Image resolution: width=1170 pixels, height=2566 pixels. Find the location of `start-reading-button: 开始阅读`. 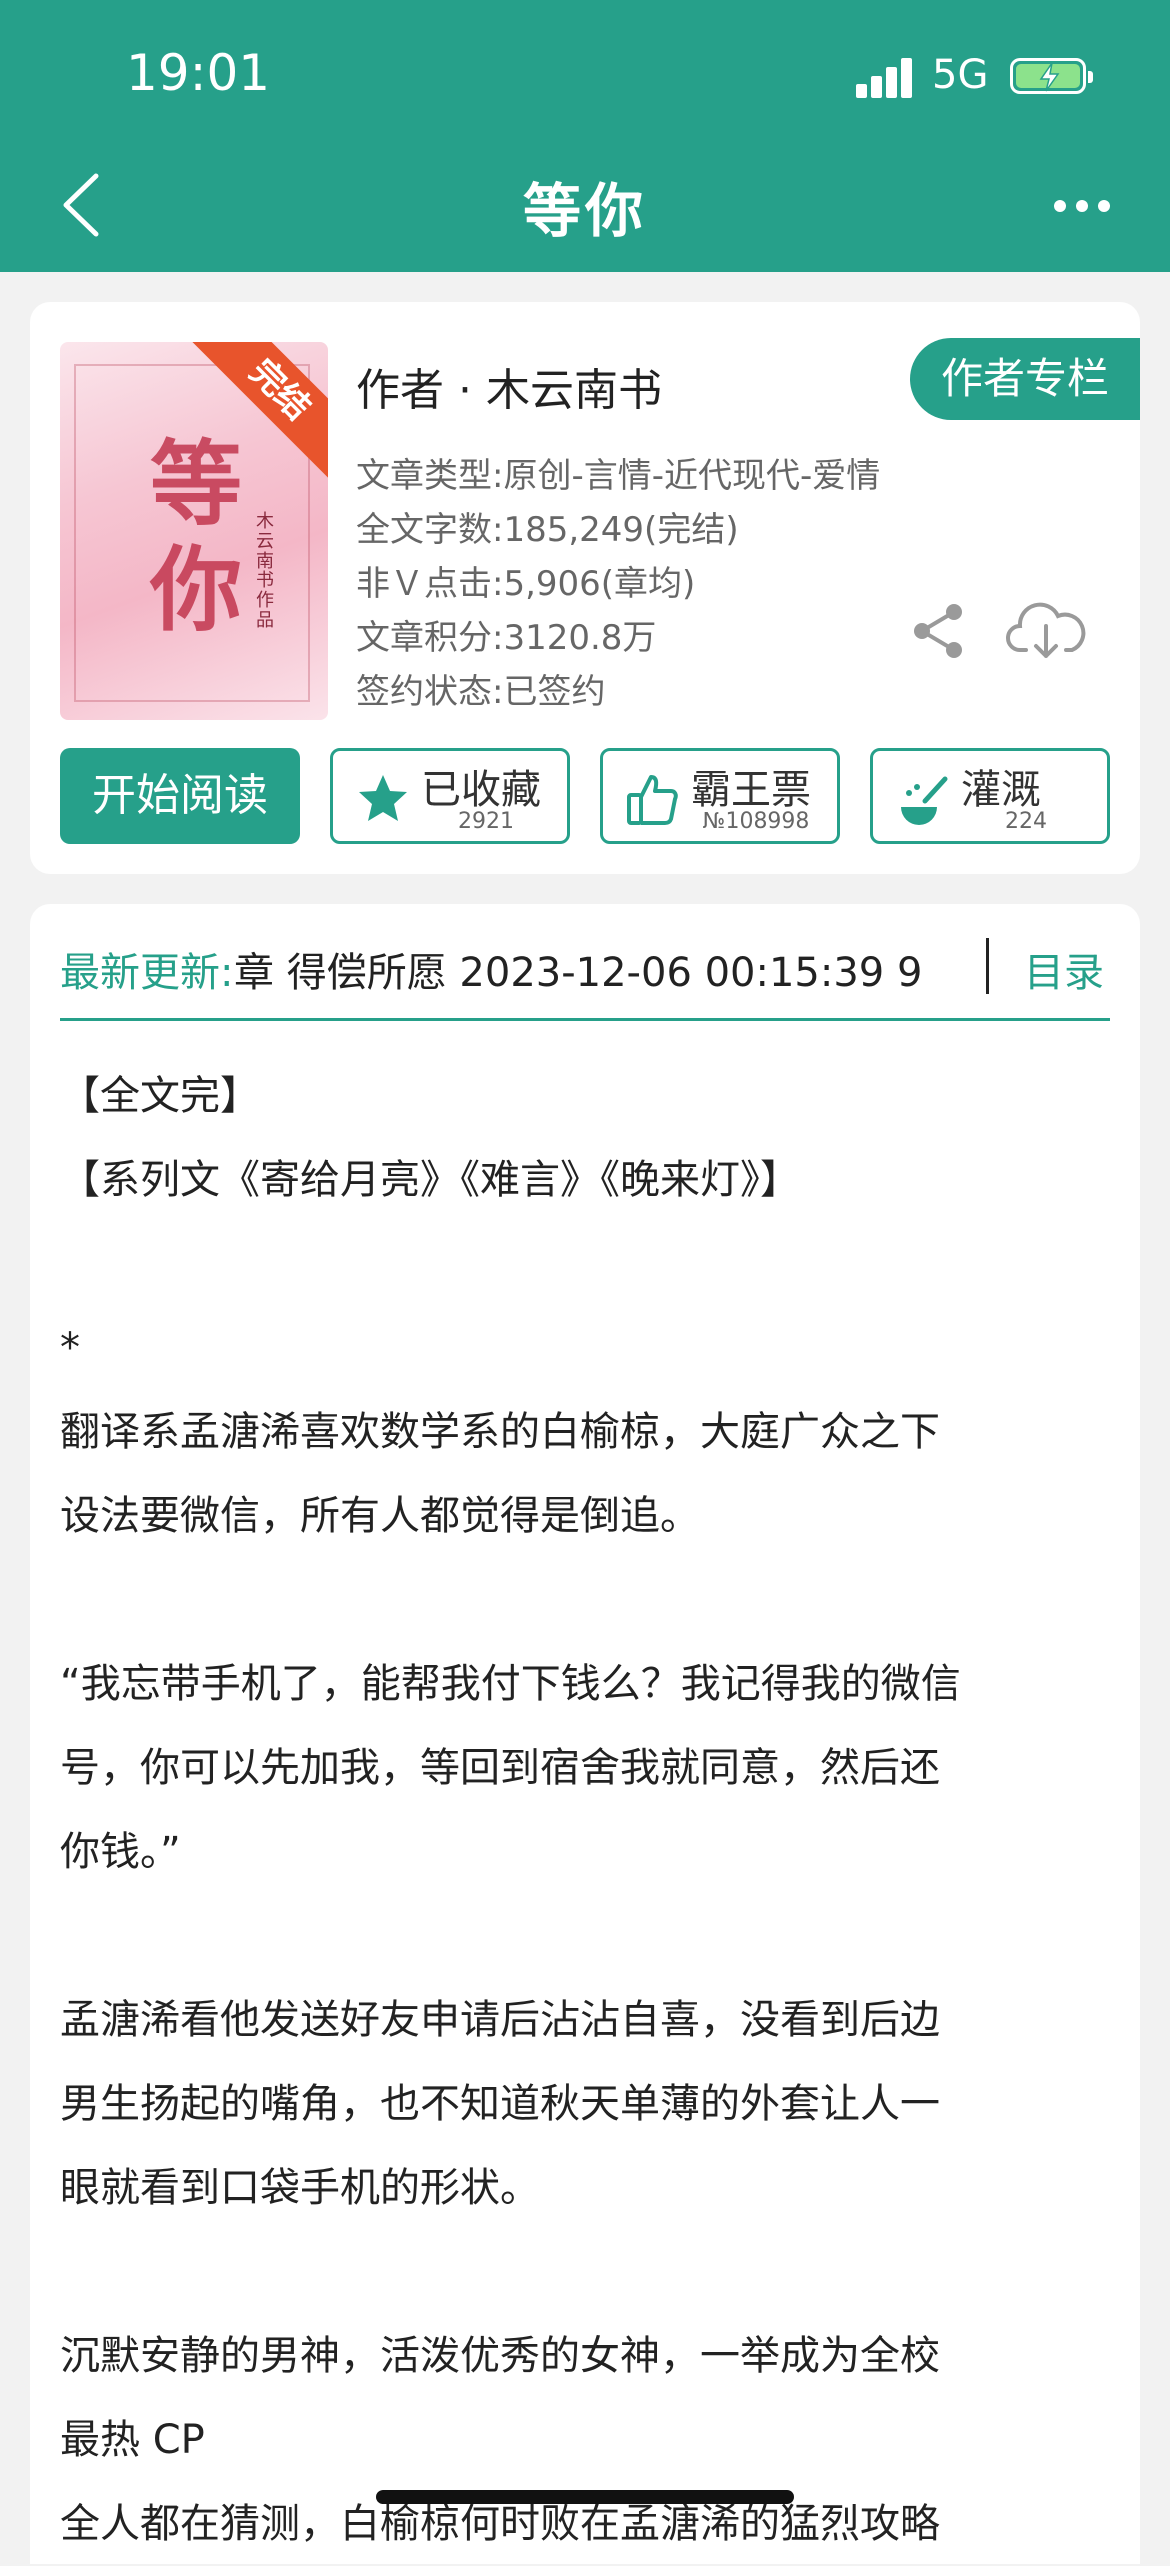

start-reading-button: 开始阅读 is located at coordinates (180, 796).